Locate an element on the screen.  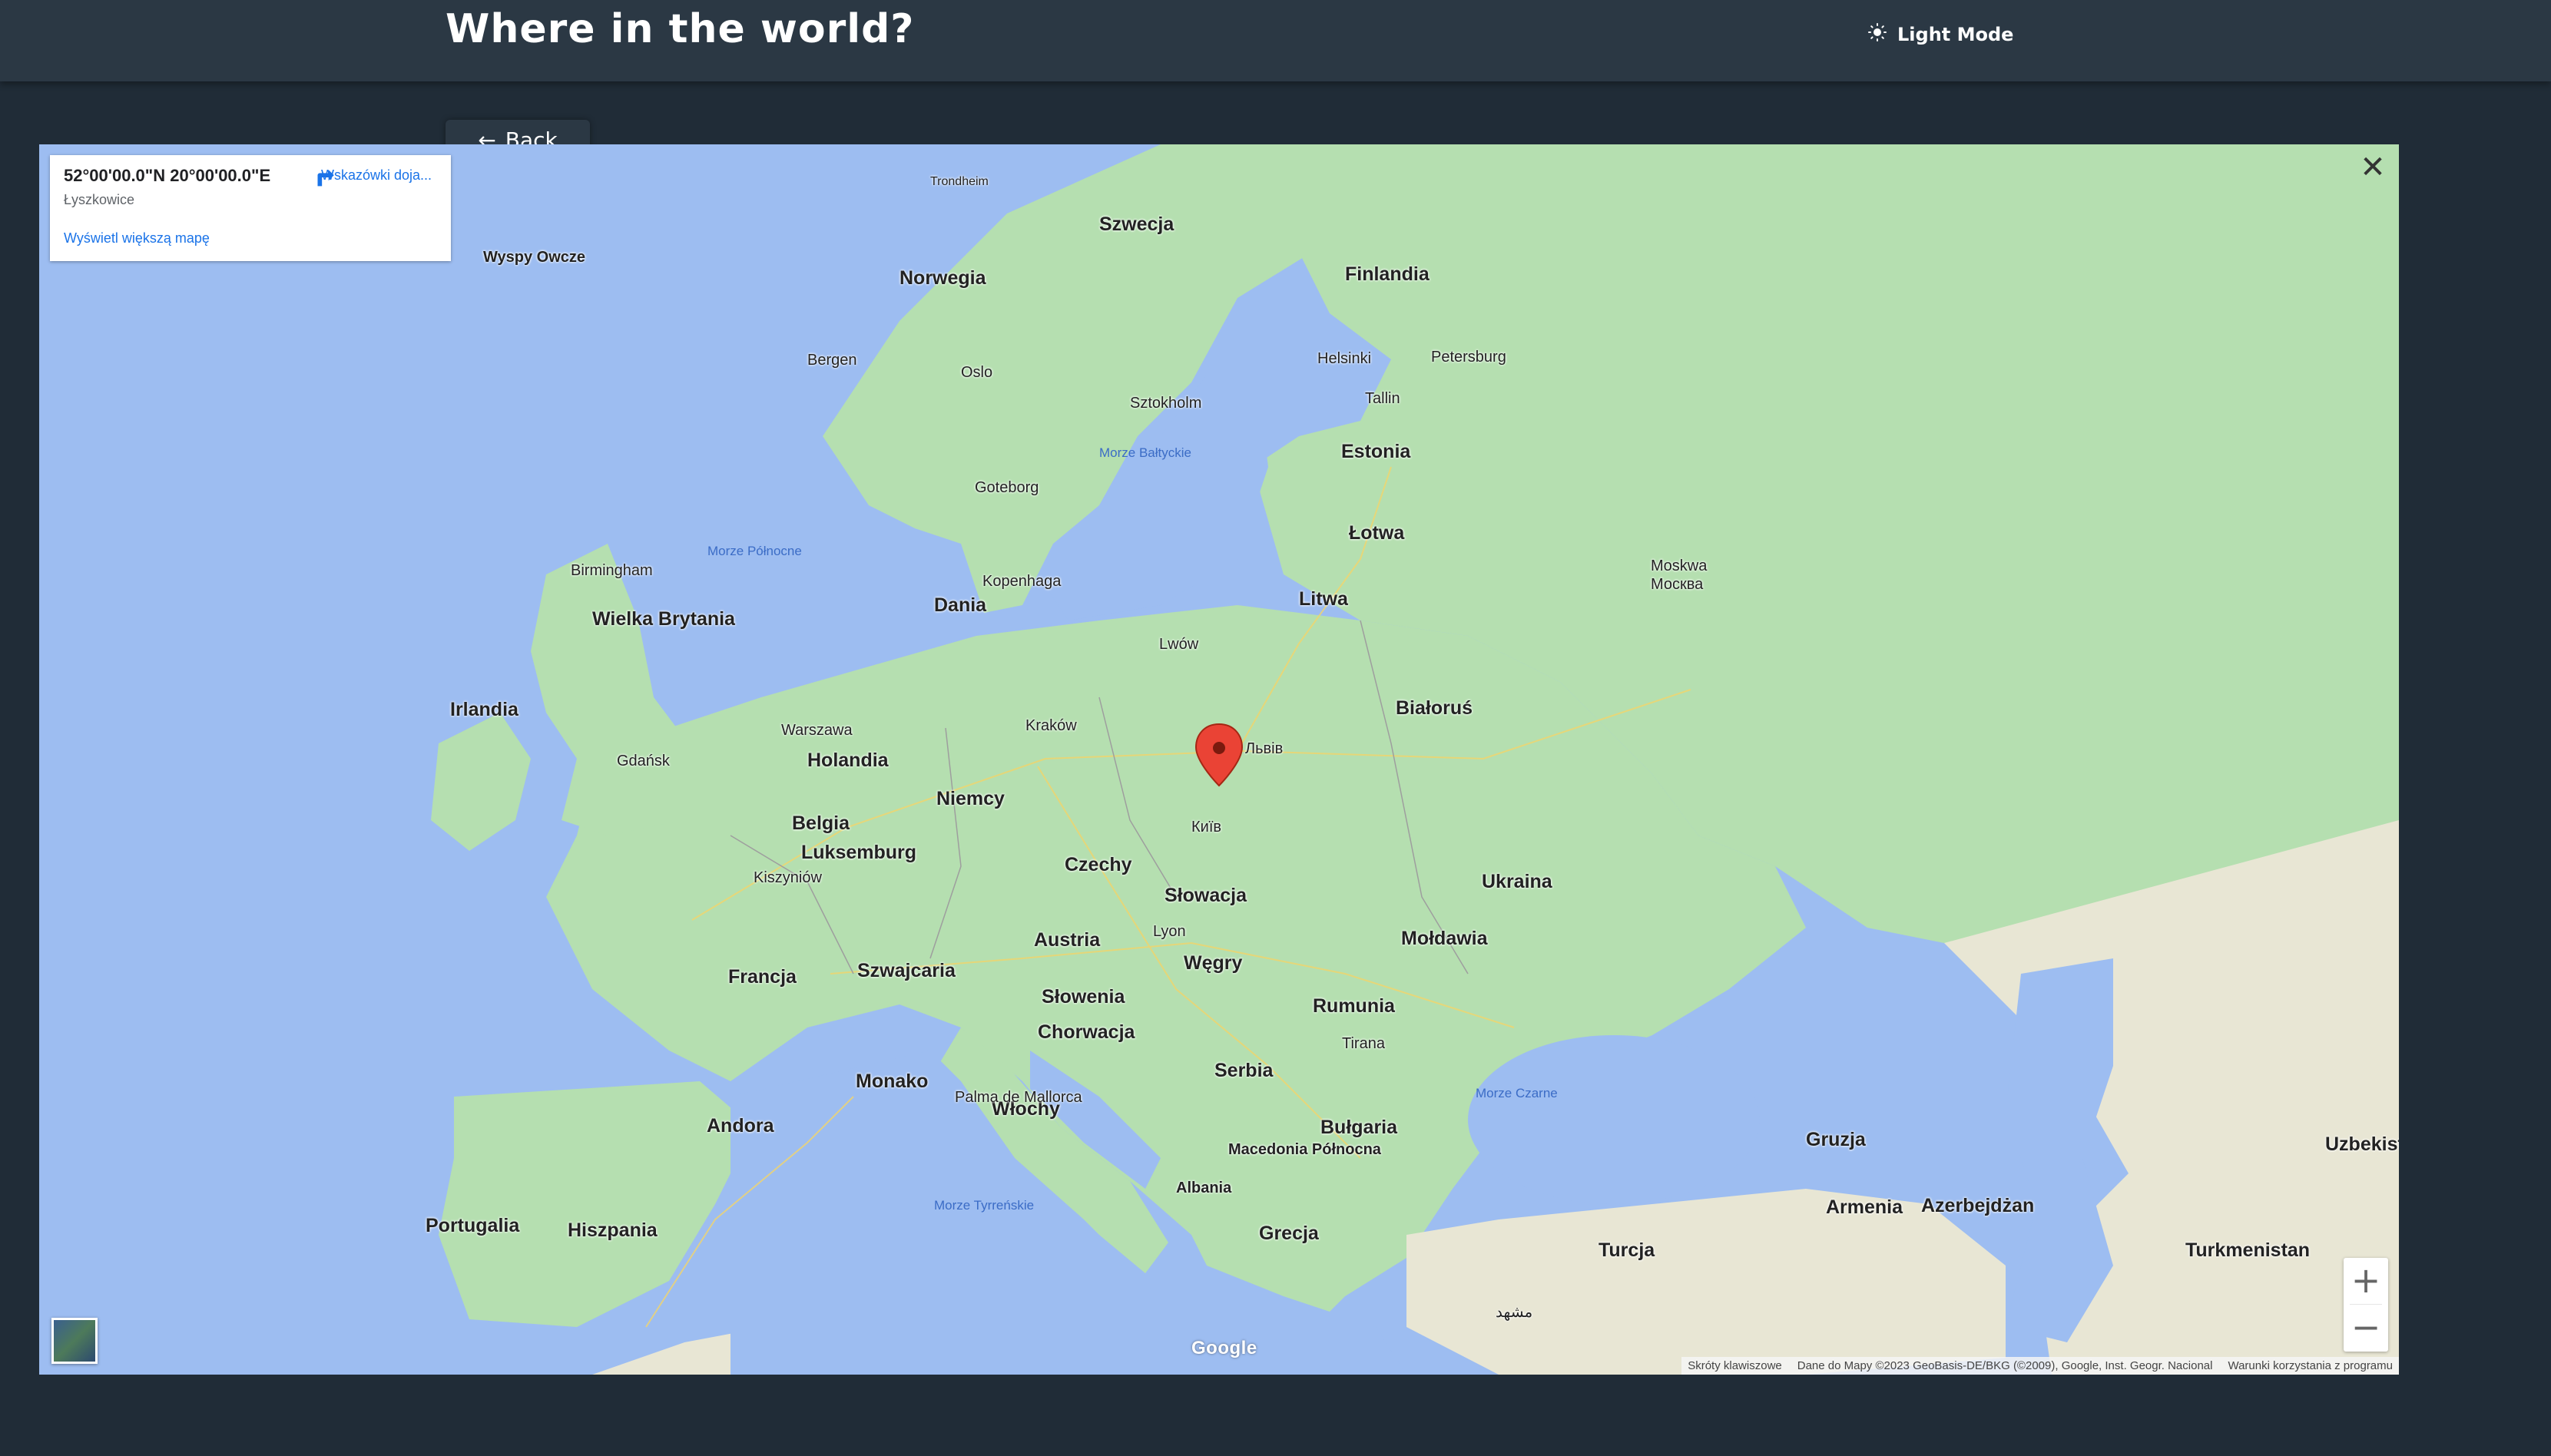
map-label-city: Москва is located at coordinates (1677, 584).